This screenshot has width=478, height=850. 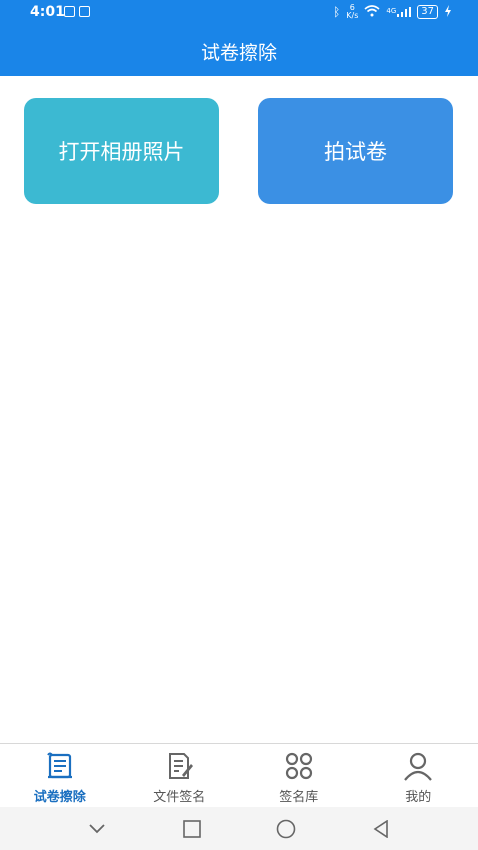 I want to click on nav-label-exam-erase: 试卷擦除, so click(x=59, y=797).